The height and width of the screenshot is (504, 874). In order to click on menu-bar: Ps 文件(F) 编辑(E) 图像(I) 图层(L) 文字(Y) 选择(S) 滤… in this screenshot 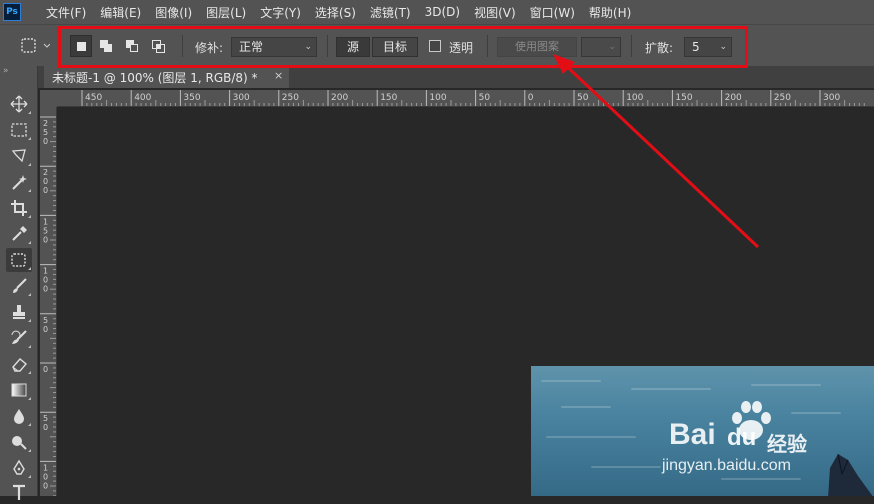, I will do `click(437, 12)`.